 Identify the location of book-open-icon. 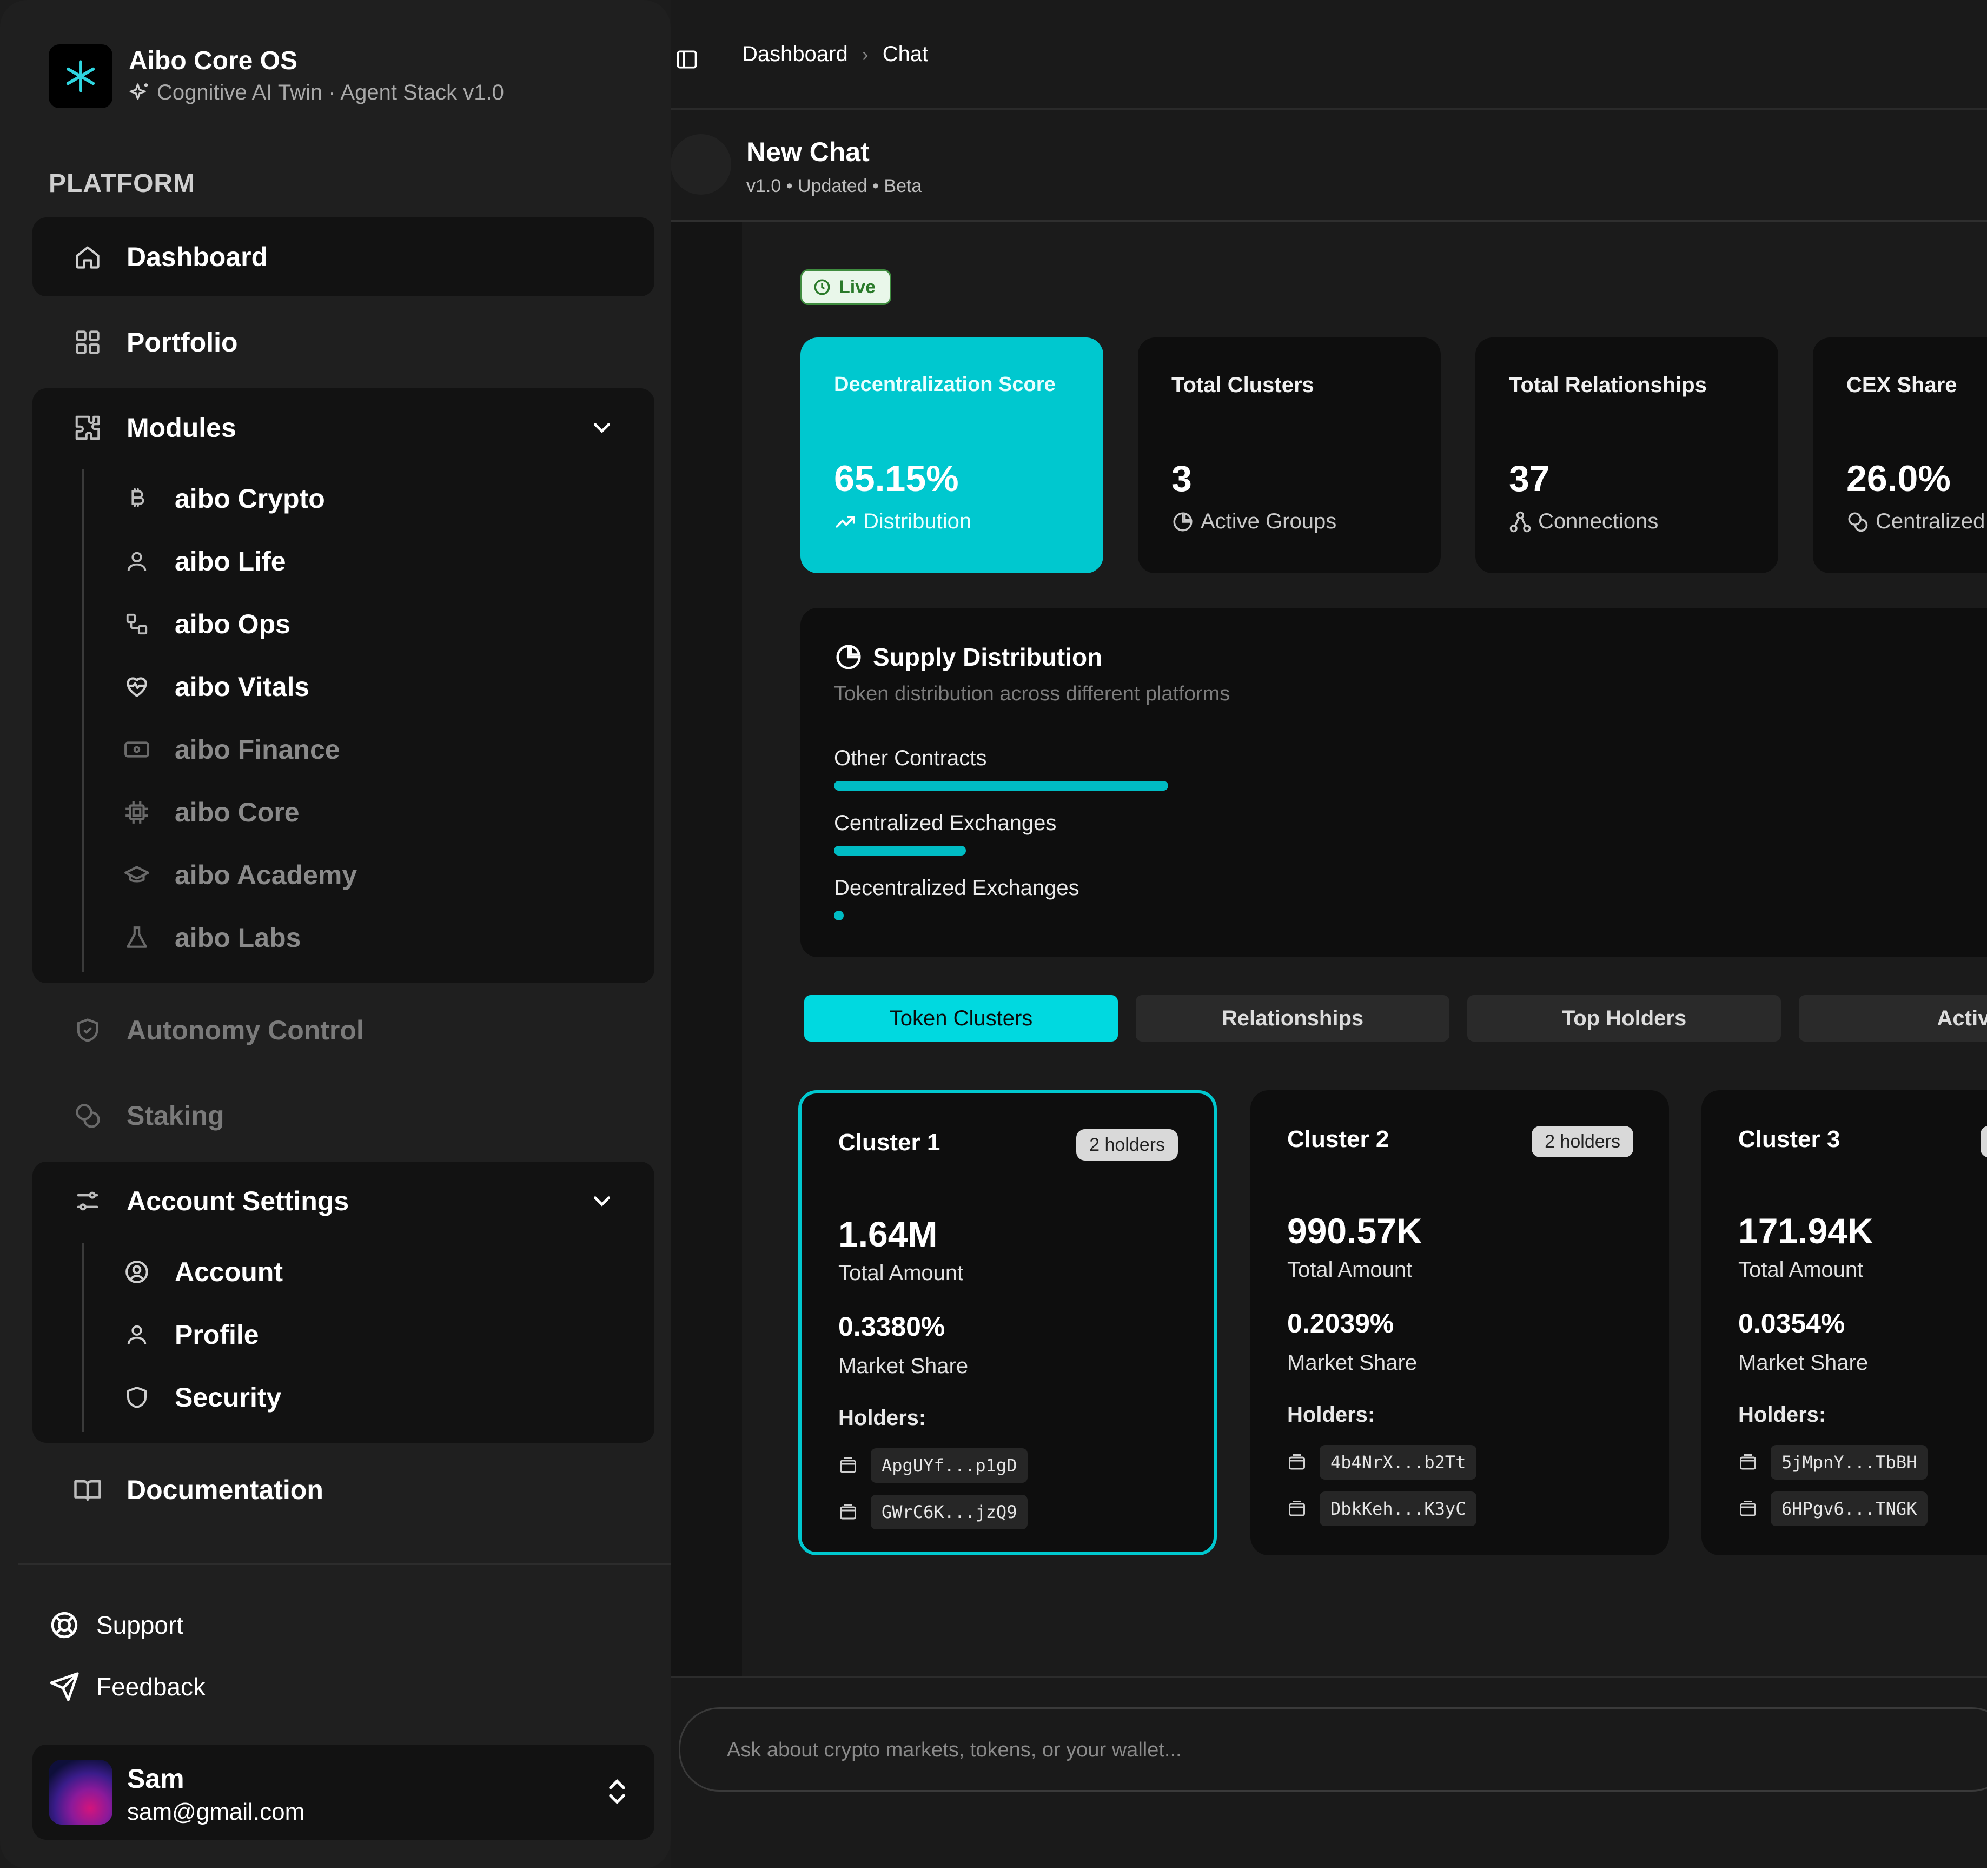
(87, 1490).